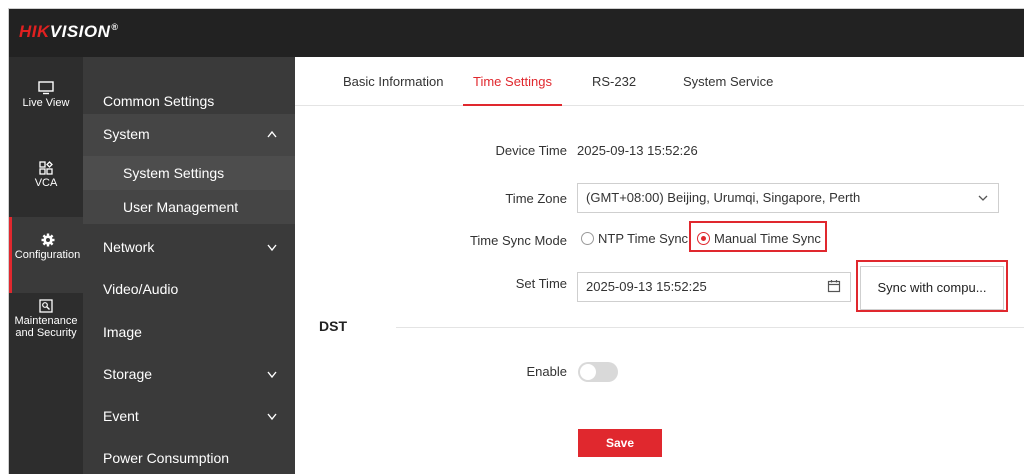 Image resolution: width=1024 pixels, height=474 pixels. I want to click on menu-item-user-management-label: User Management, so click(181, 207).